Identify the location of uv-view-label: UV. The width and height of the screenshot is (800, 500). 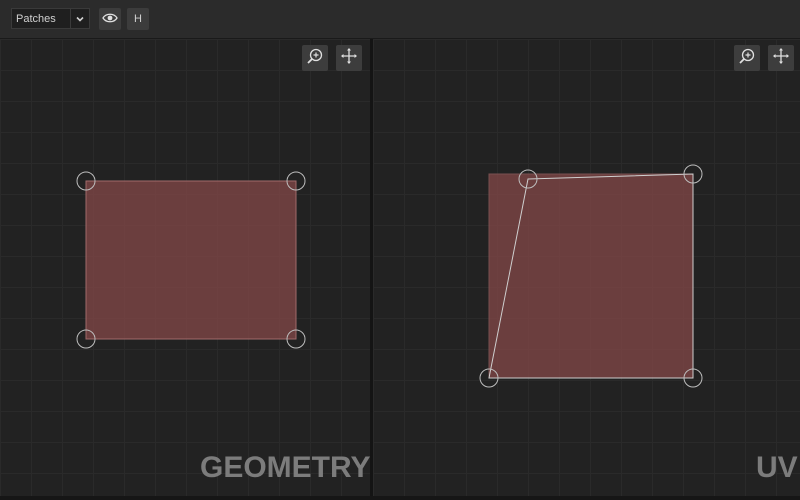
(777, 467).